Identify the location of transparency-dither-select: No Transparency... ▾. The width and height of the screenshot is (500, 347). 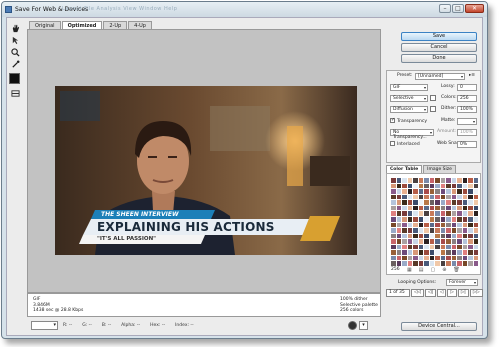
(412, 134).